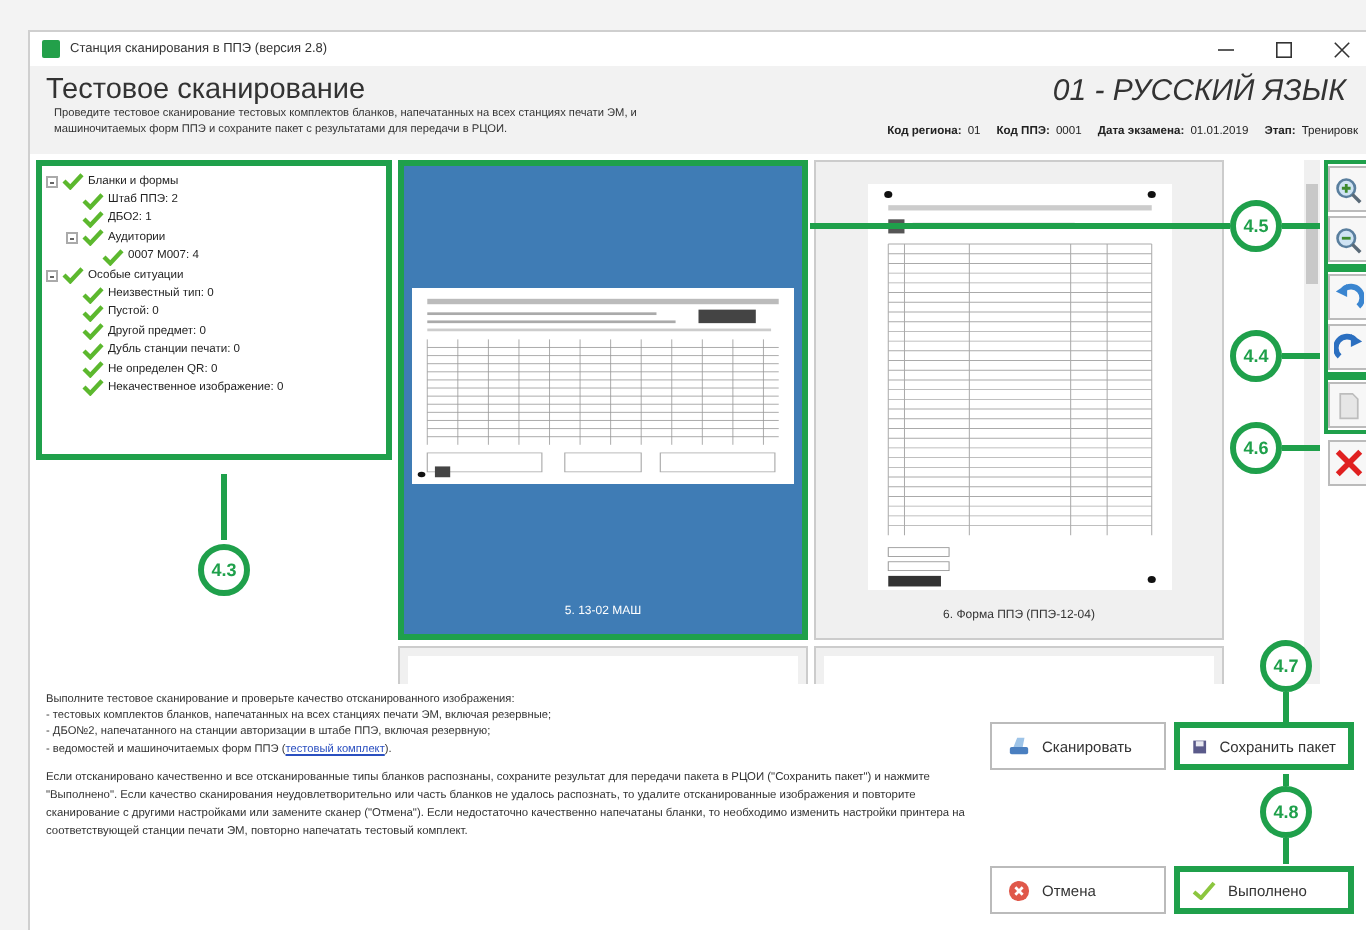 The height and width of the screenshot is (930, 1366). Describe the element at coordinates (1204, 890) in the screenshot. I see `check-icon` at that location.